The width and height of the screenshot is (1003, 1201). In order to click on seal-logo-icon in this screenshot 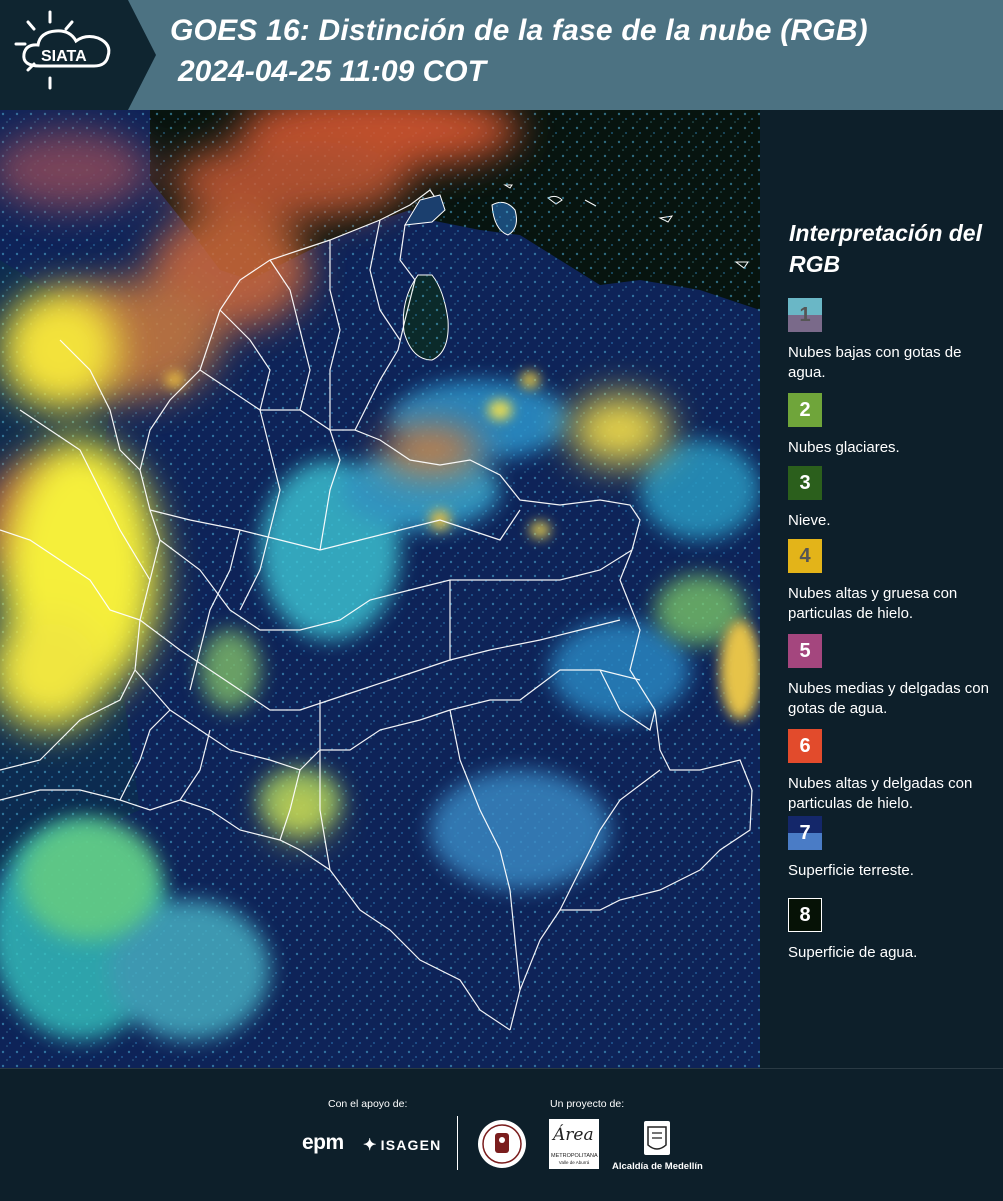, I will do `click(502, 1144)`.